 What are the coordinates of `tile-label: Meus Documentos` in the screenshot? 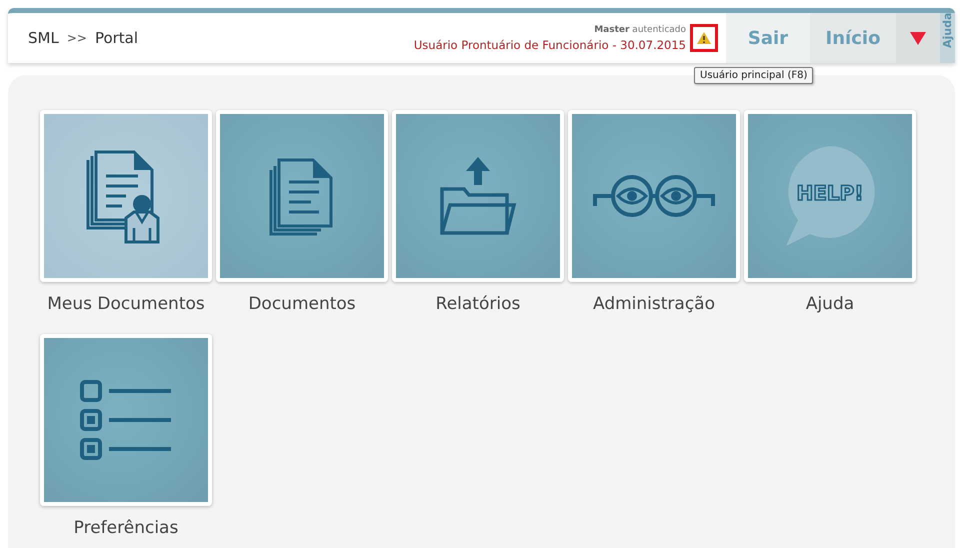 It's located at (126, 304).